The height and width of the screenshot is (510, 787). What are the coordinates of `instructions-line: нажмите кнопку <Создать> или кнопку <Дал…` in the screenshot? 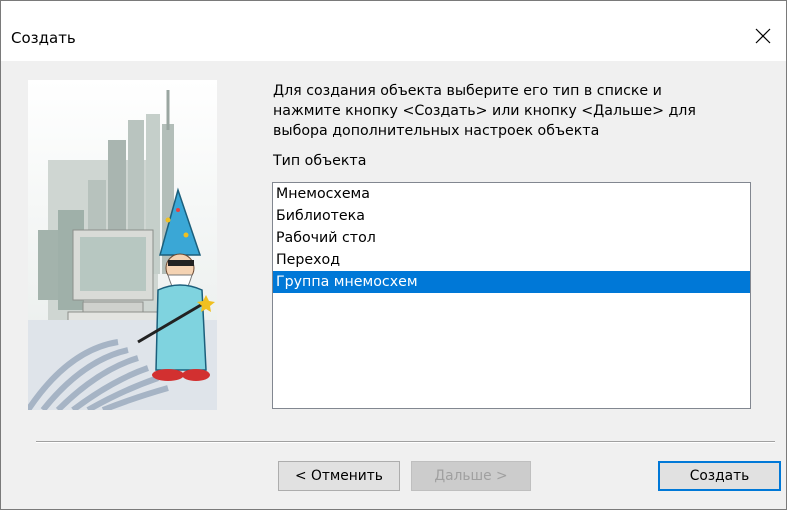 It's located at (484, 111).